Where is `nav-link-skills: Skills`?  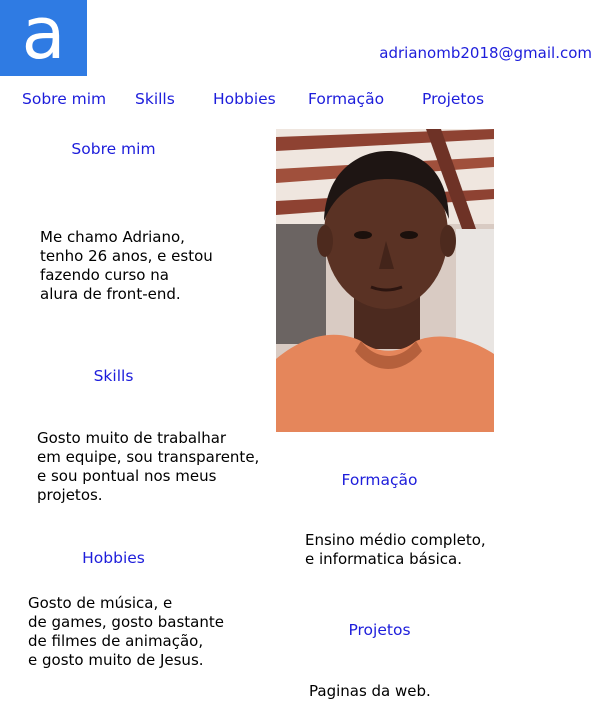
nav-link-skills: Skills is located at coordinates (155, 99).